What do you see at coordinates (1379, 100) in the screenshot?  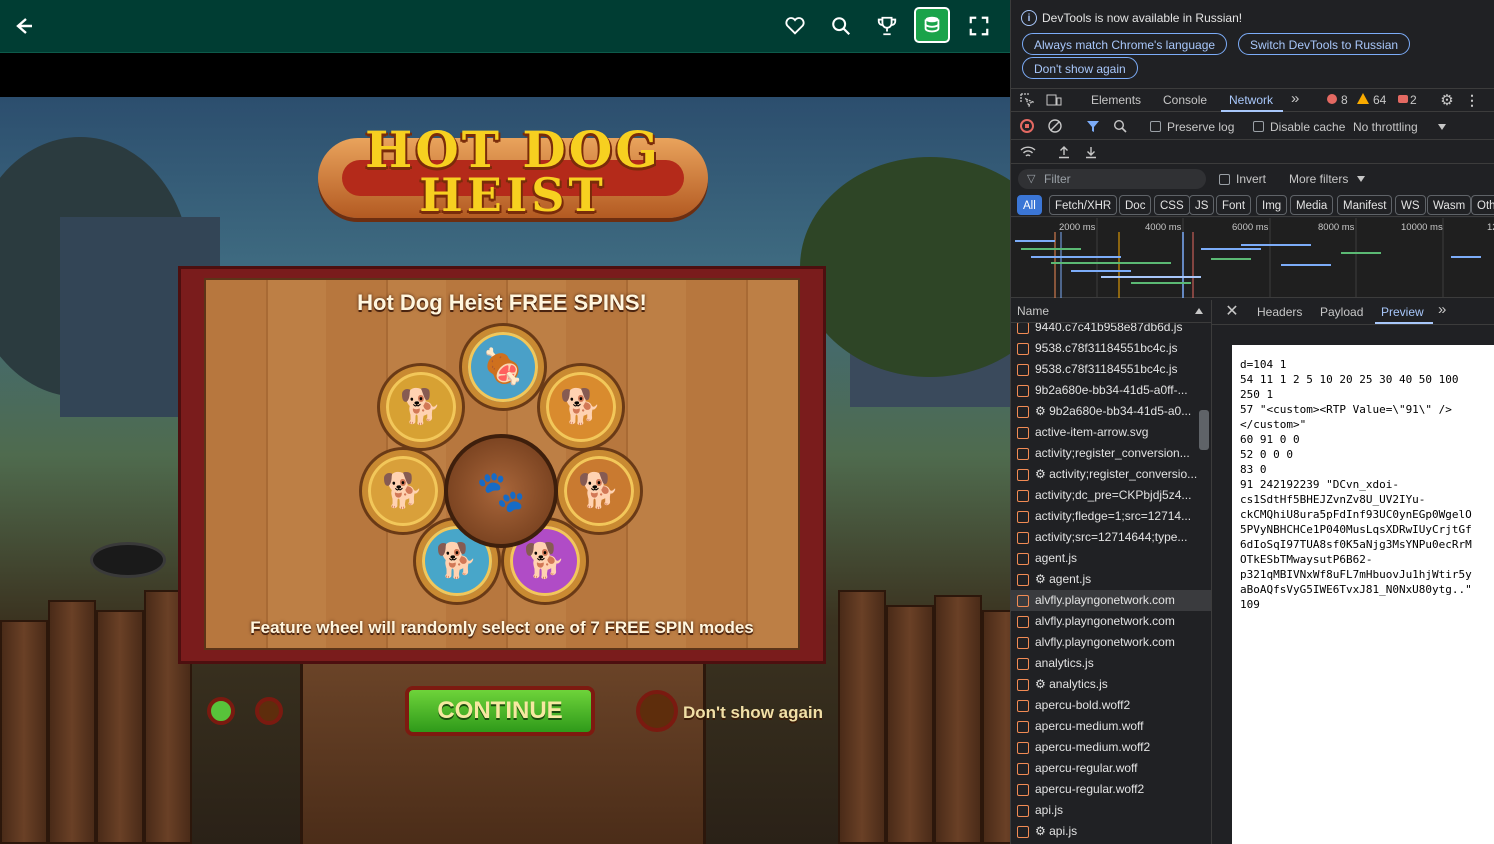 I see `warning-count: 64` at bounding box center [1379, 100].